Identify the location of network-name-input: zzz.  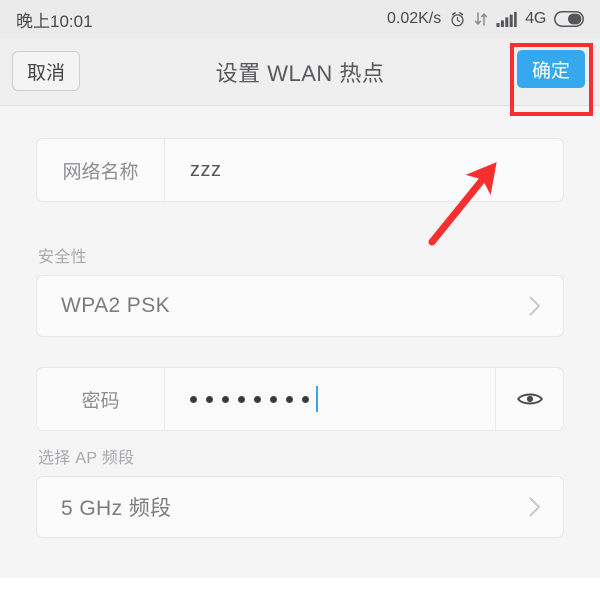
(364, 170).